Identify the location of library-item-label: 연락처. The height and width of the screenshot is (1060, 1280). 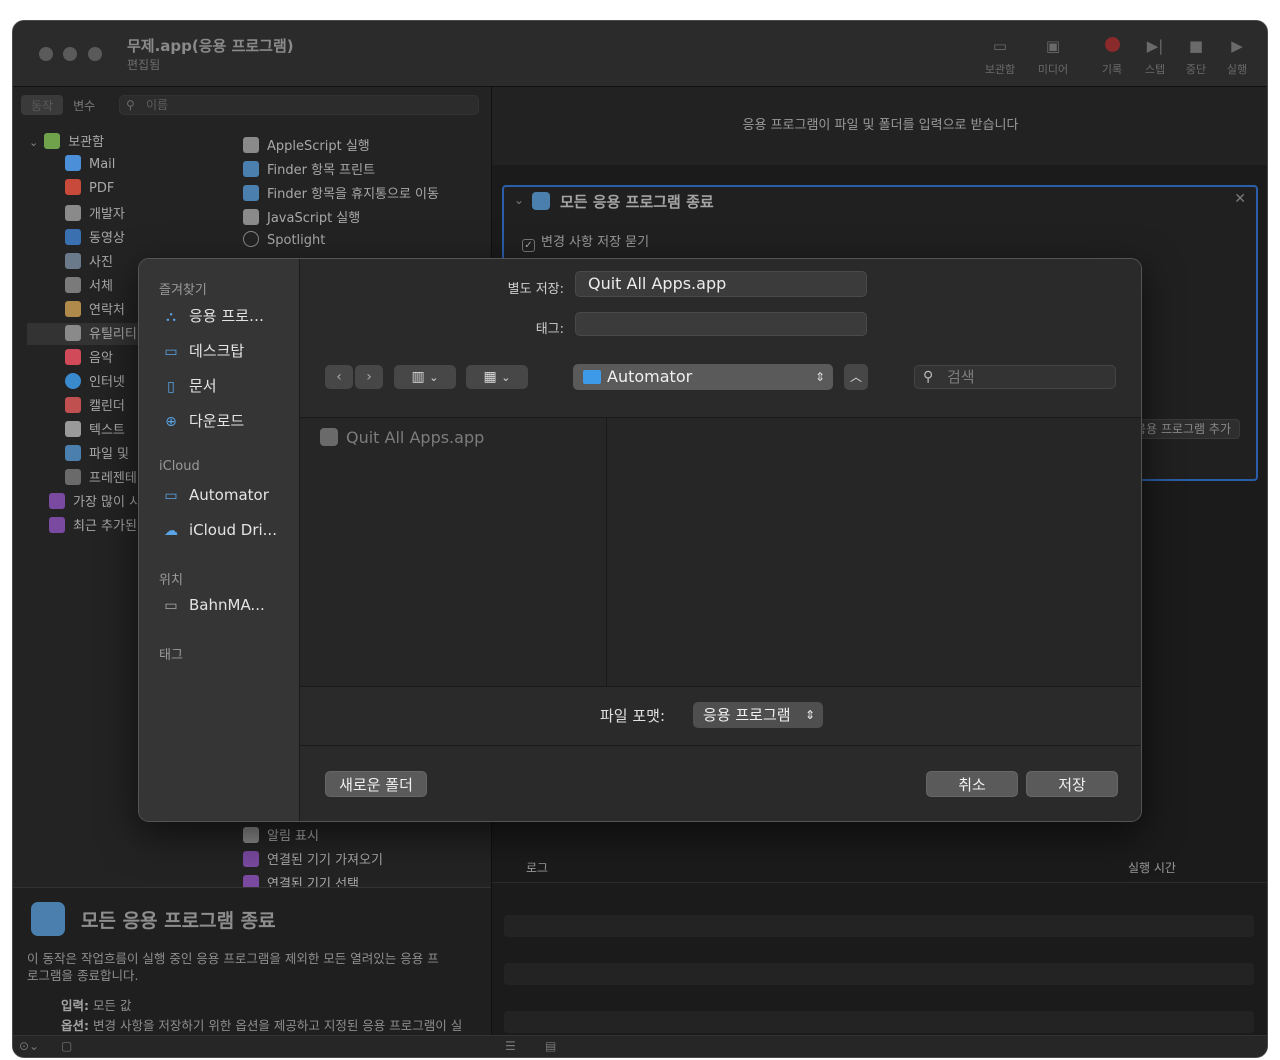
(107, 310).